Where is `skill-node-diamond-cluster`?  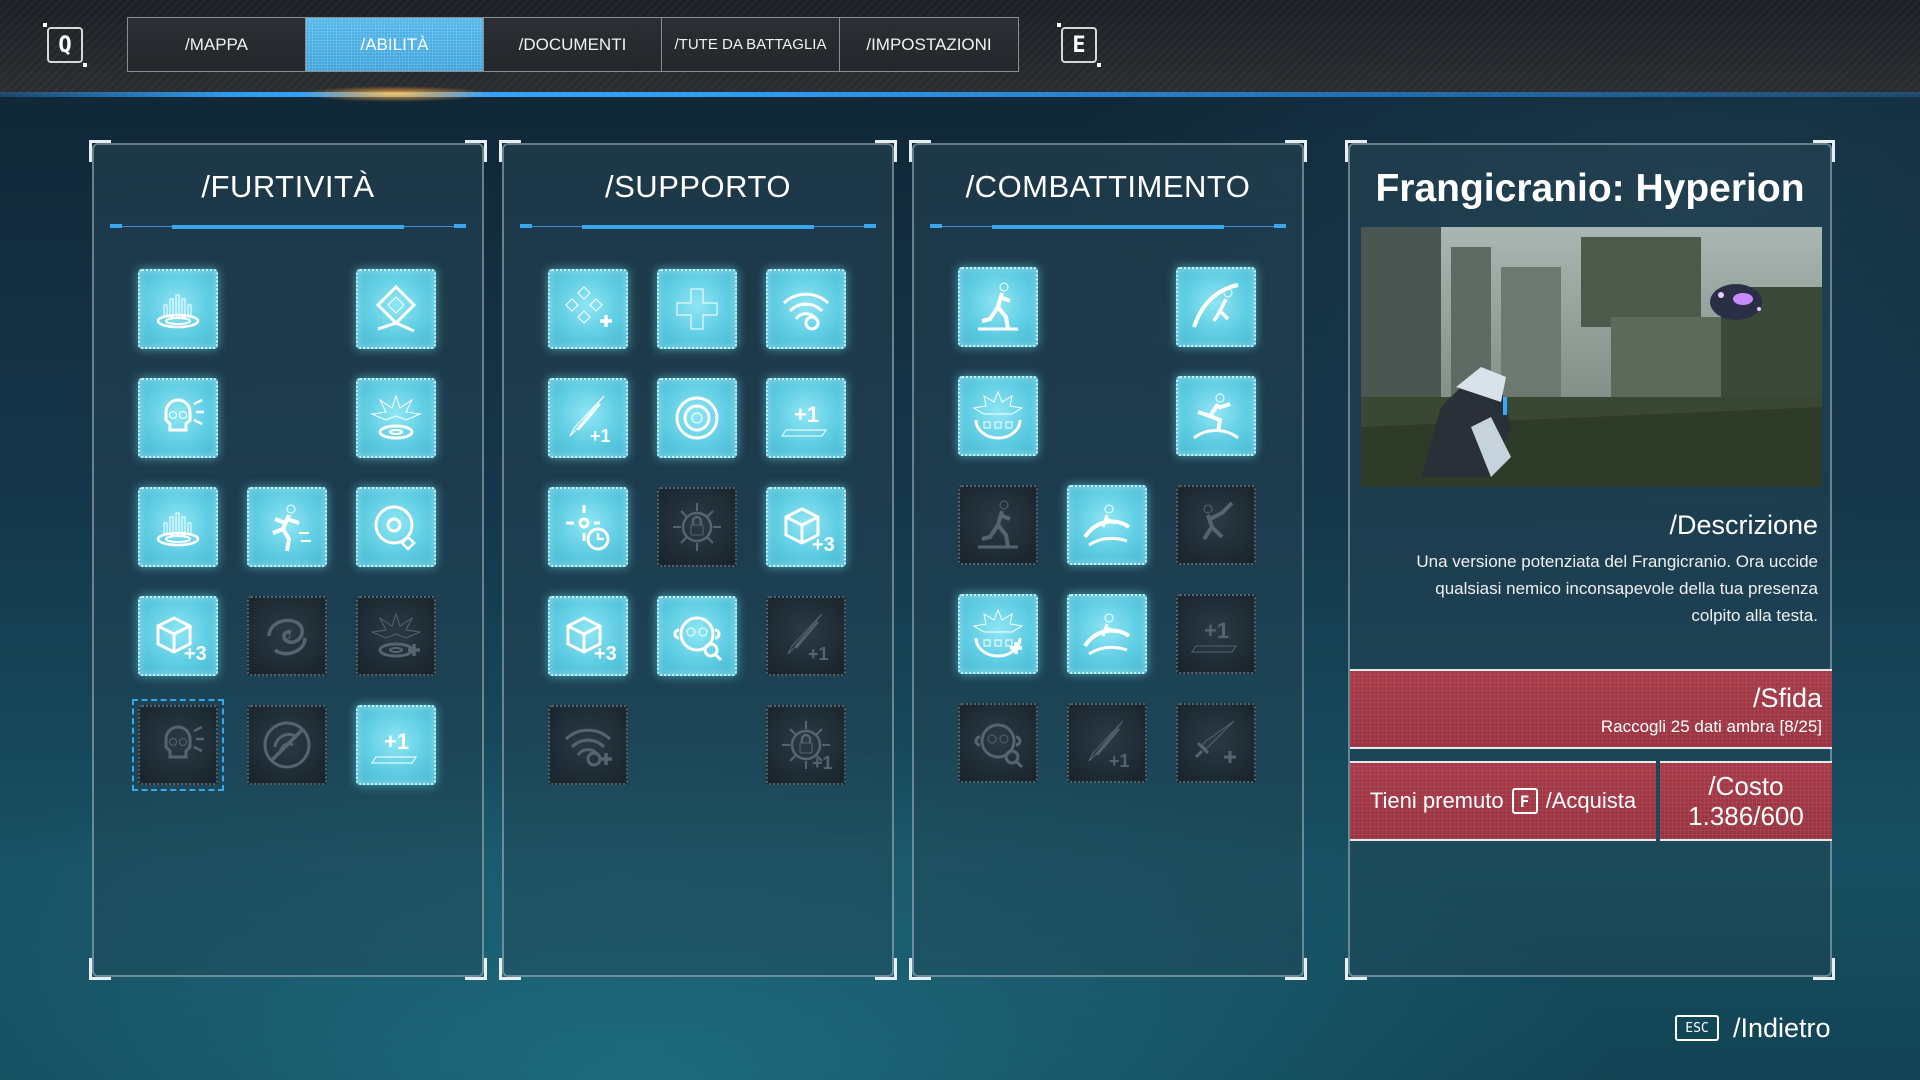 skill-node-diamond-cluster is located at coordinates (588, 309).